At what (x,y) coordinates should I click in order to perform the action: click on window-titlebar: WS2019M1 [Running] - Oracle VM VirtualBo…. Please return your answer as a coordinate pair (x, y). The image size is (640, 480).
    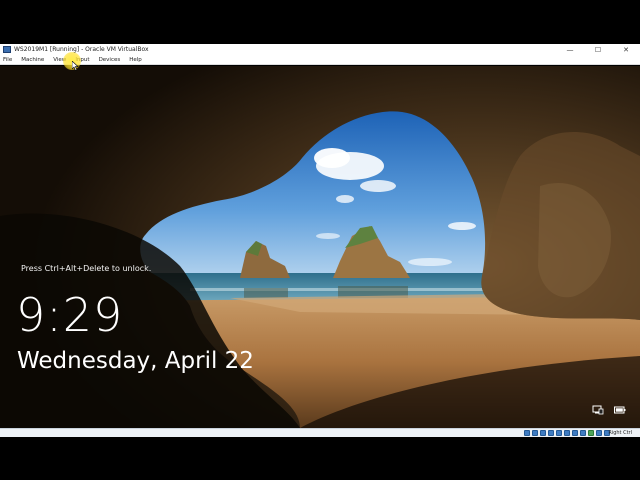
    Looking at the image, I should click on (320, 49).